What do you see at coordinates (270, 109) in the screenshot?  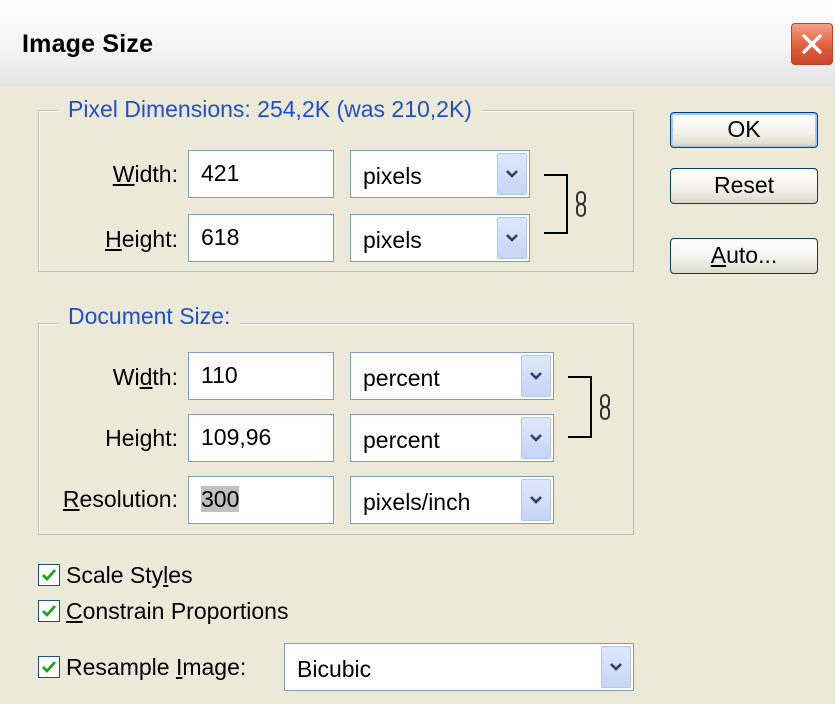 I see `pixel-dimensions-legend: Pixel Dimensions: 254,2K (was 210,2K)` at bounding box center [270, 109].